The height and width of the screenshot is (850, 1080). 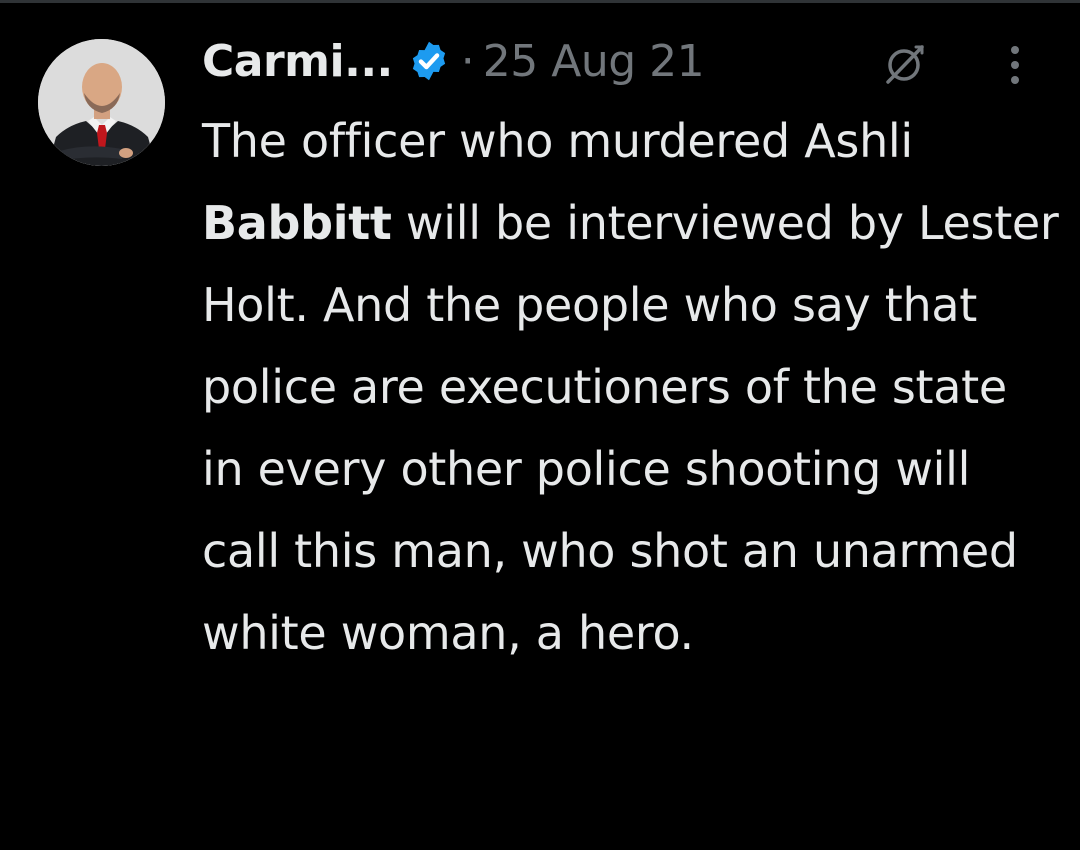 I want to click on slashed-circle-icon, so click(x=905, y=63).